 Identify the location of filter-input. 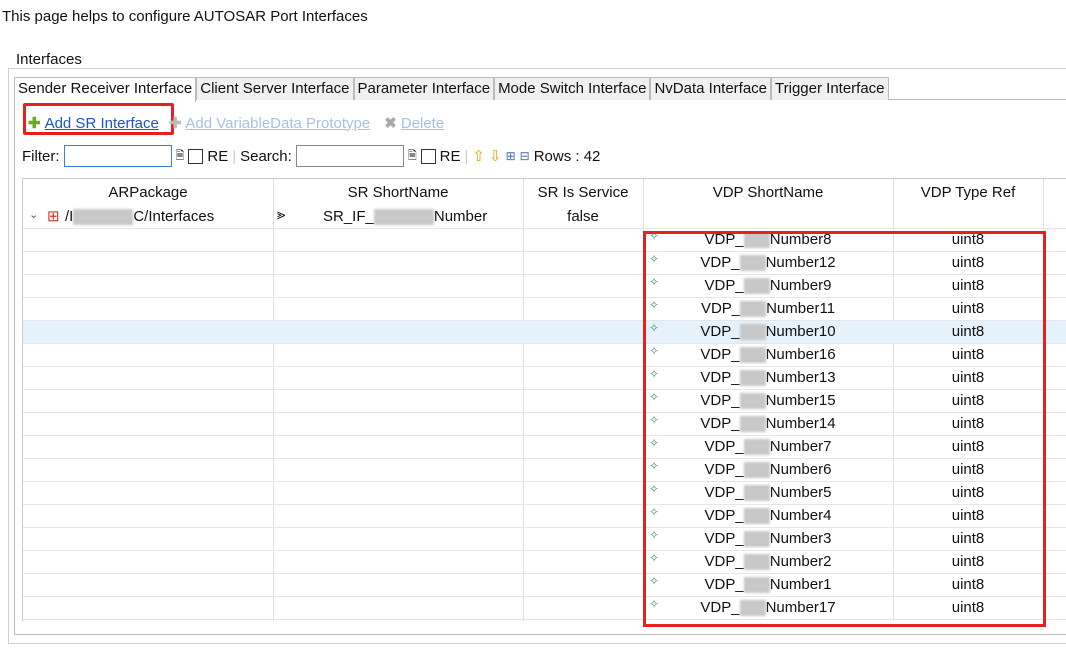
(117, 156).